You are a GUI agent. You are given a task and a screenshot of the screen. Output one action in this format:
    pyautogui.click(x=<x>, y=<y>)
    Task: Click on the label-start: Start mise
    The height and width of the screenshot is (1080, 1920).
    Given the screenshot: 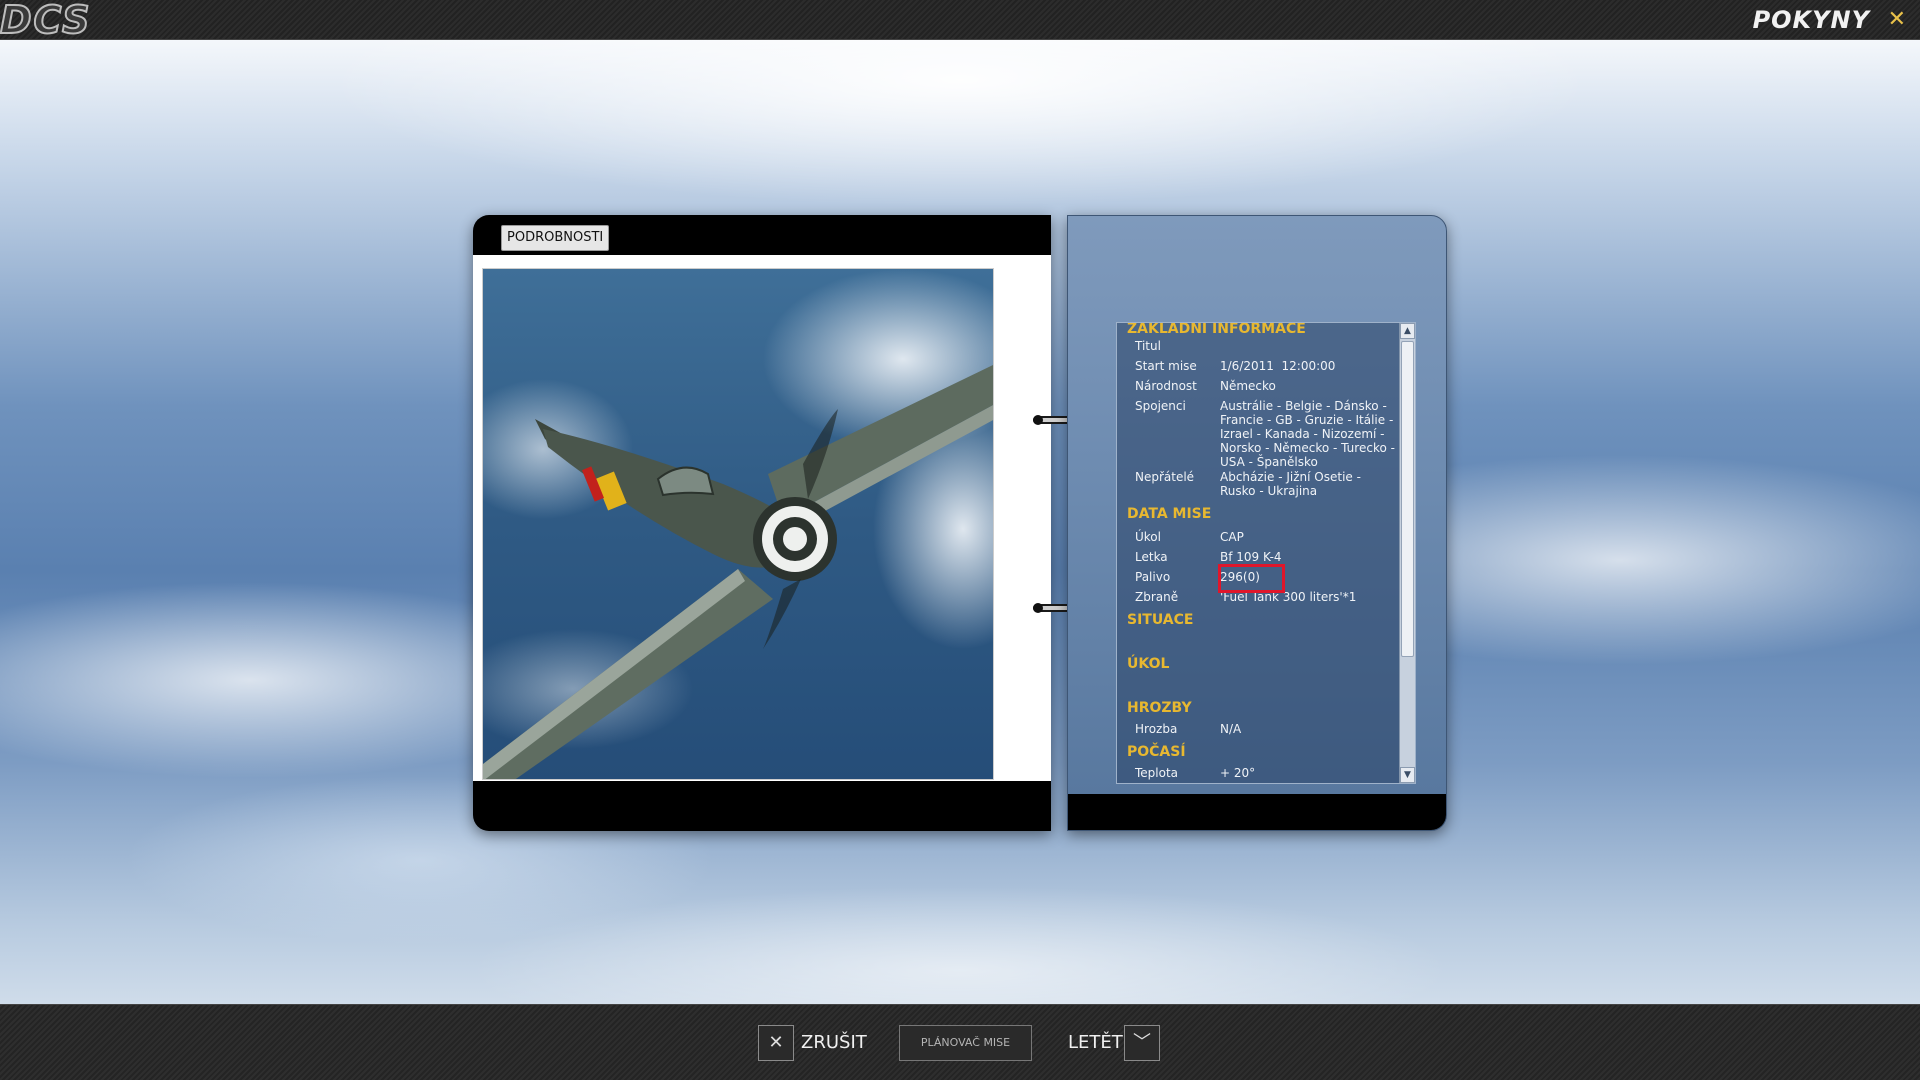 What is the action you would take?
    pyautogui.click(x=1166, y=366)
    